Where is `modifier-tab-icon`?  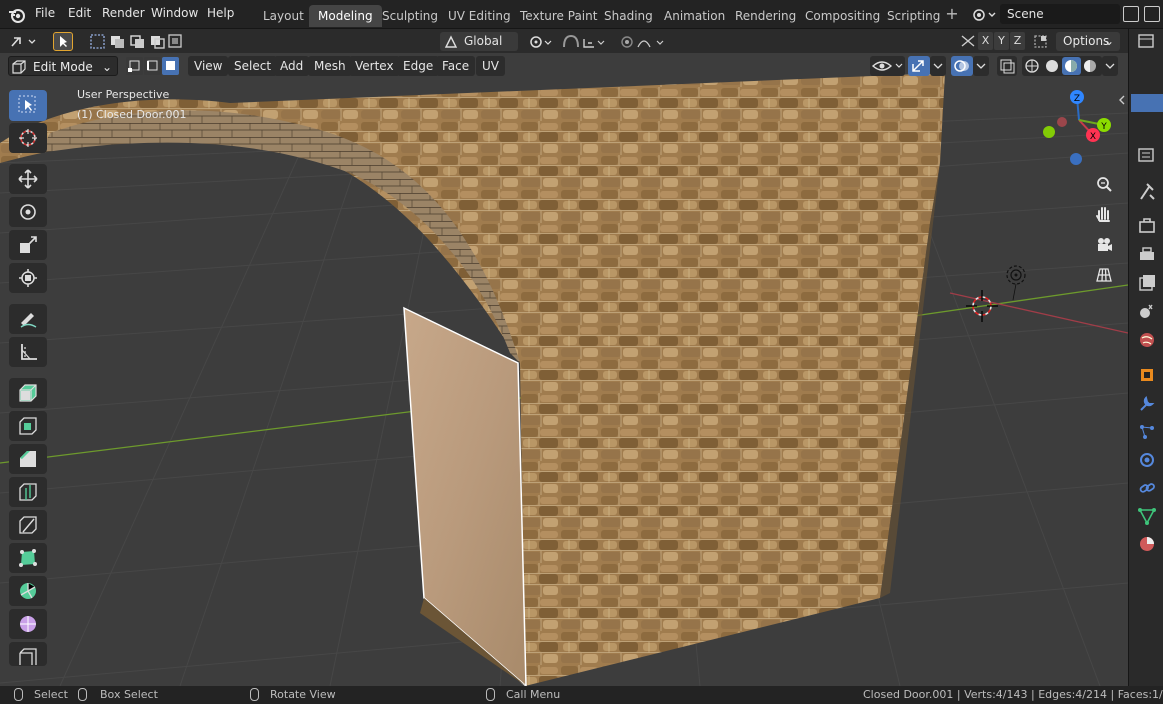 modifier-tab-icon is located at coordinates (1147, 404).